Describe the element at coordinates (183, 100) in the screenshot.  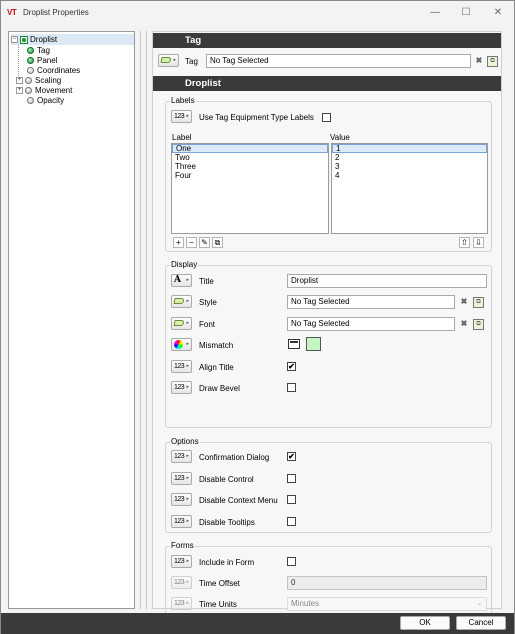
I see `group-title: Labels` at that location.